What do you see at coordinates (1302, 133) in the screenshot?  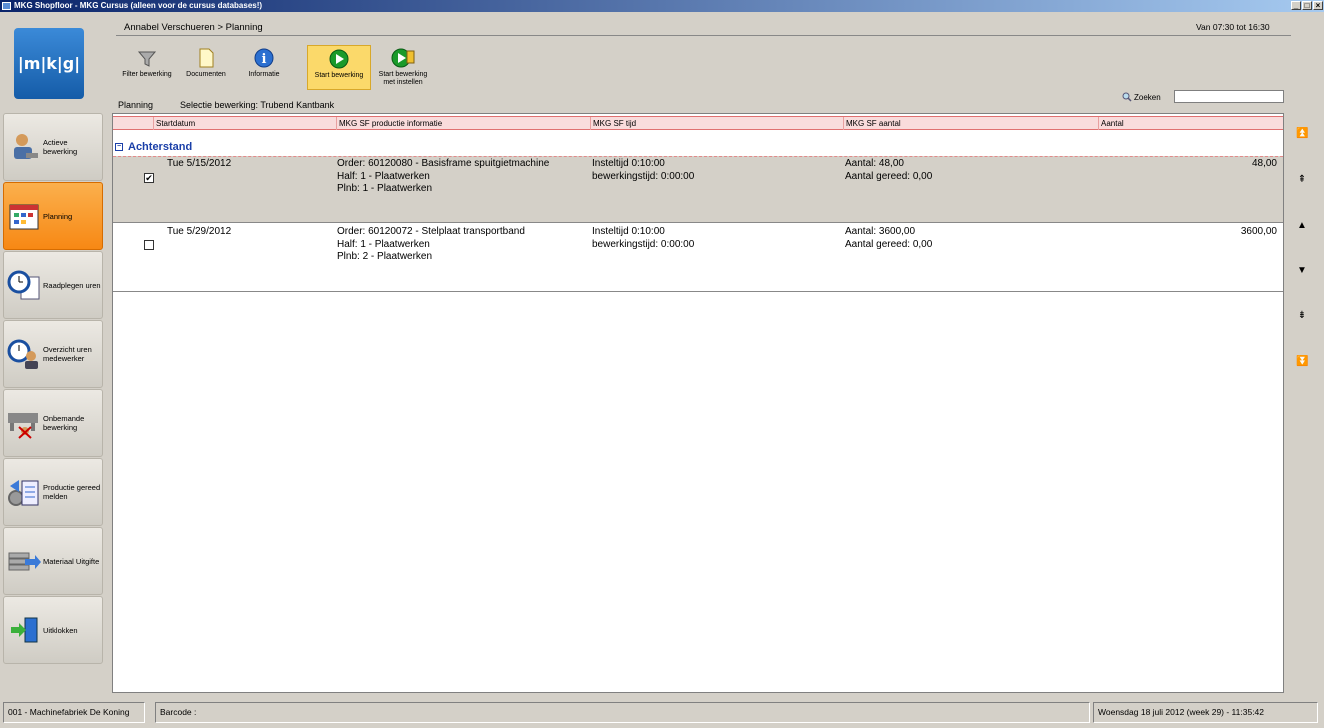 I see `scroll-top-button: ⏫` at bounding box center [1302, 133].